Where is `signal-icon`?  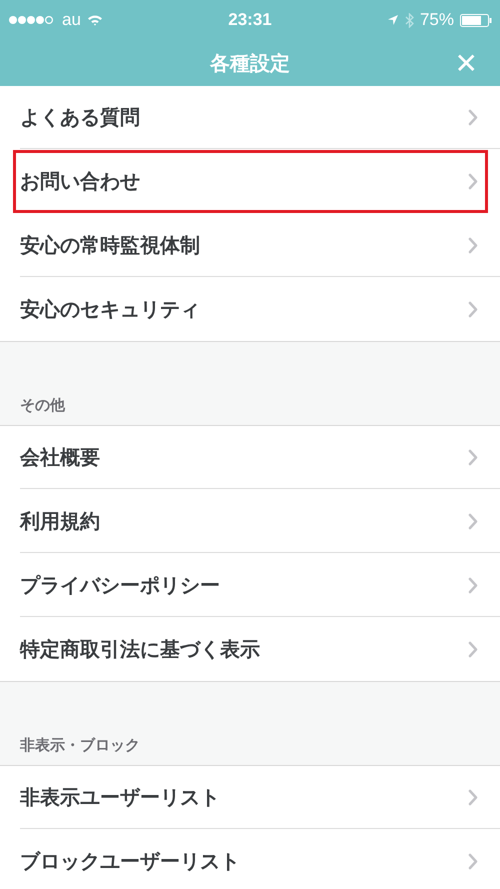
signal-icon is located at coordinates (32, 20).